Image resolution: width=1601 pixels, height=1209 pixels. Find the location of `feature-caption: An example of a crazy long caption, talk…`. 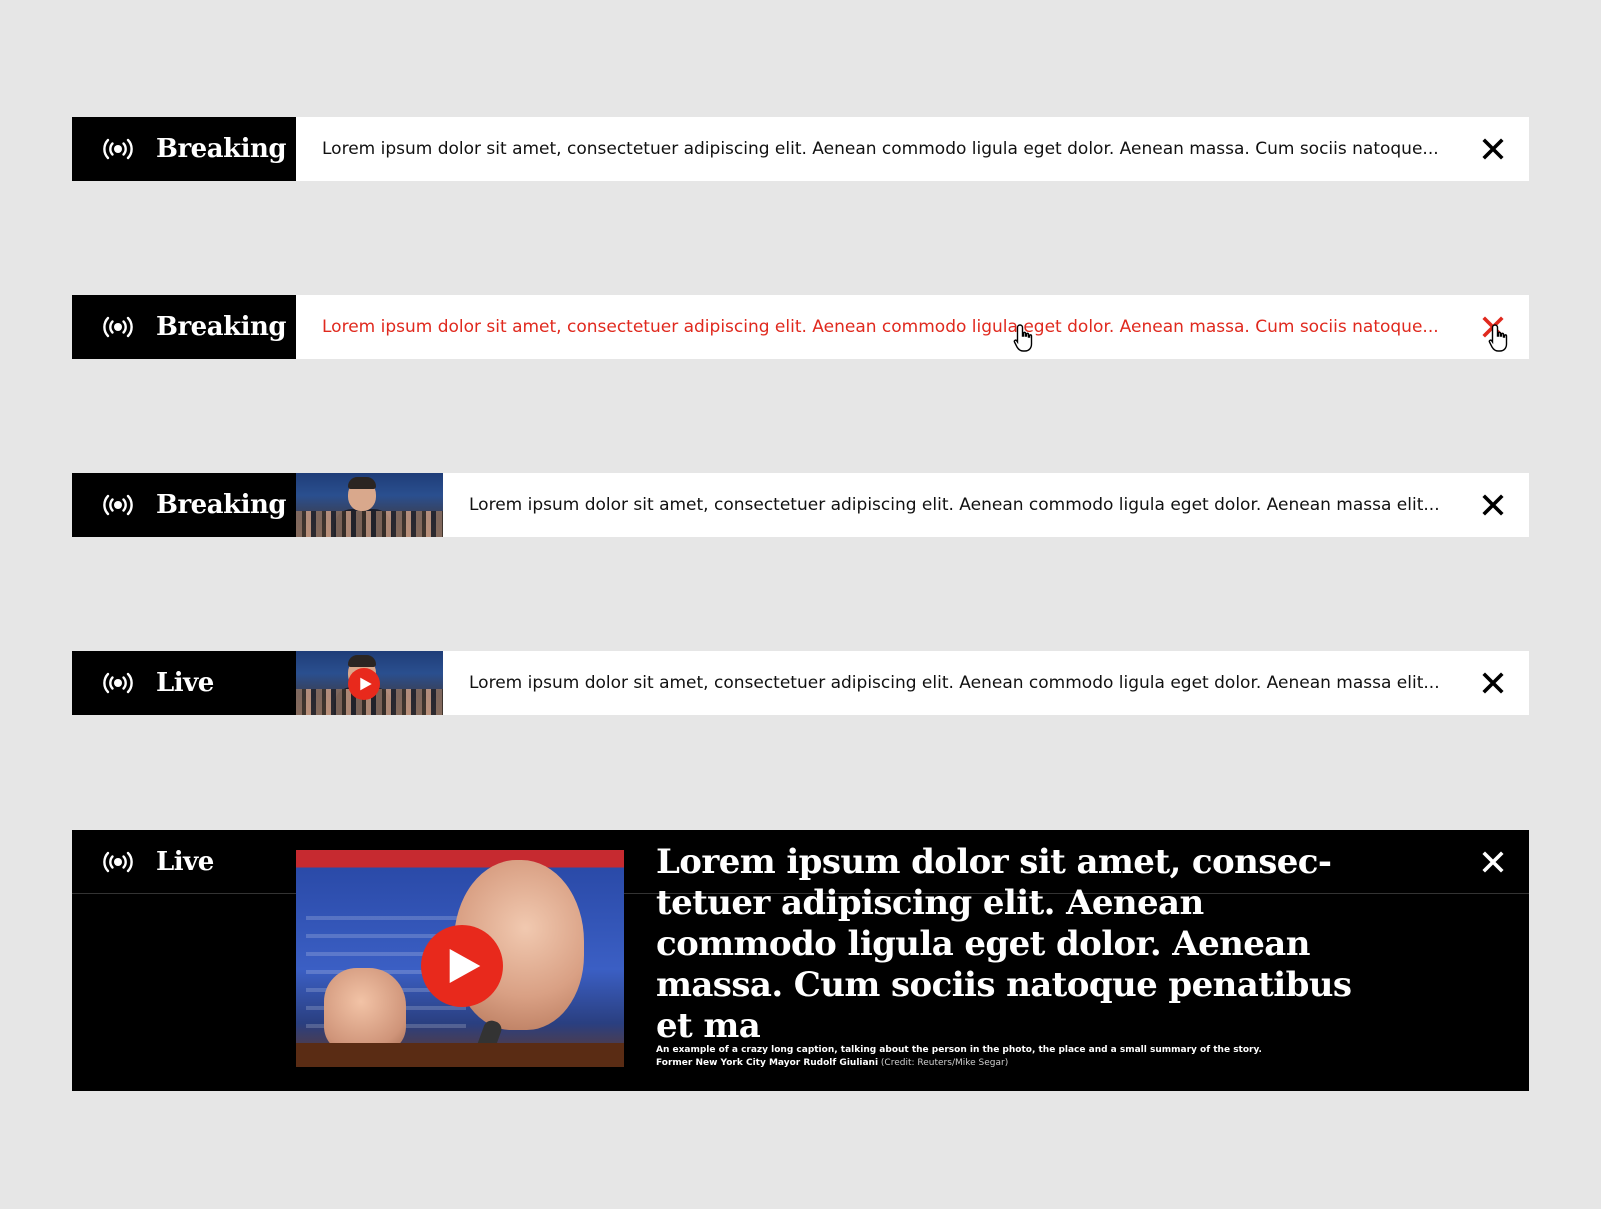

feature-caption: An example of a crazy long caption, talk… is located at coordinates (1006, 1057).